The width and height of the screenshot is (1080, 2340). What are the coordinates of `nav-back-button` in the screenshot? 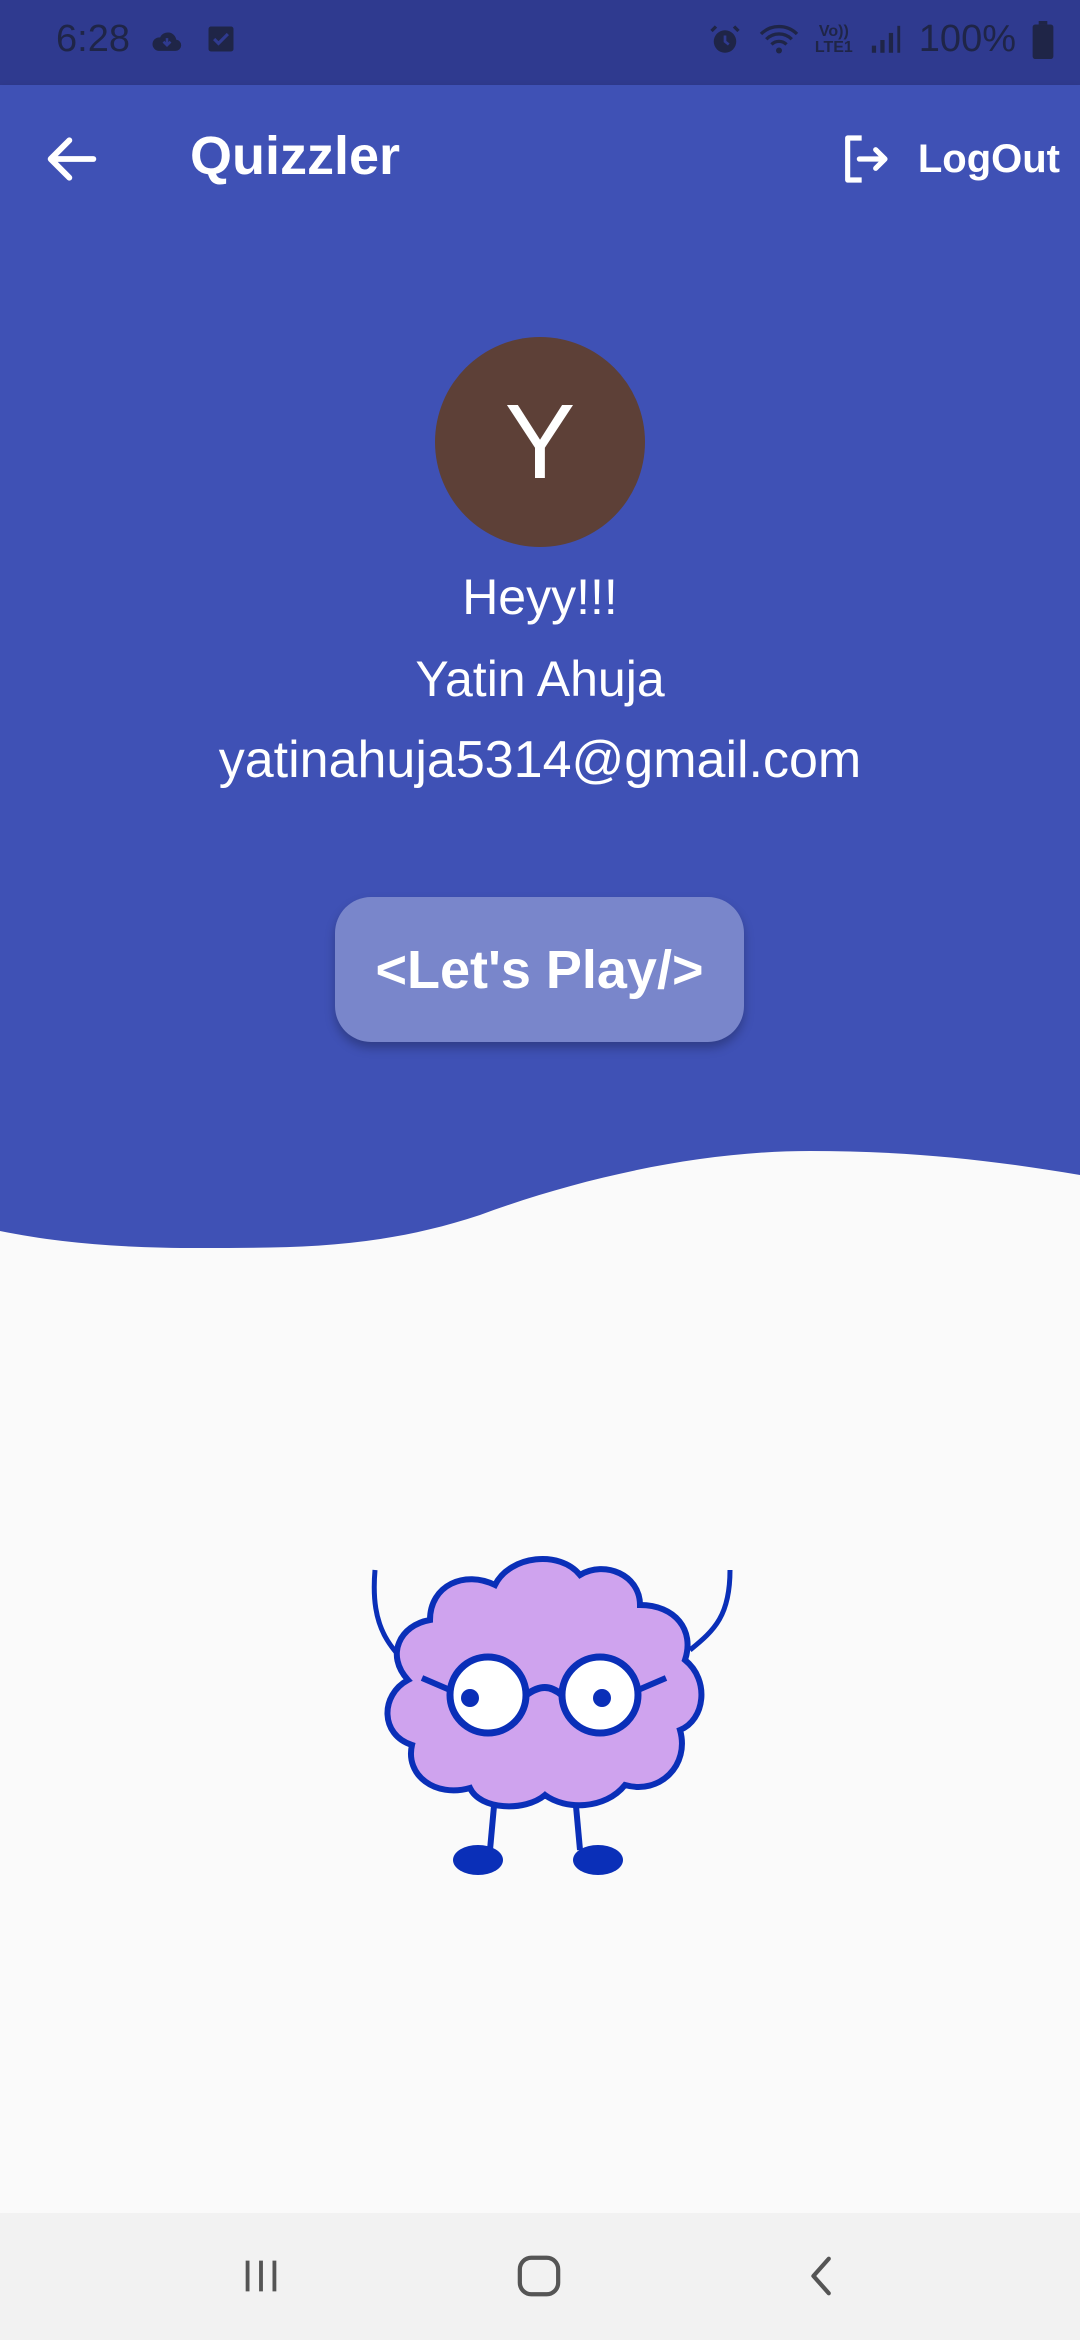 It's located at (823, 2278).